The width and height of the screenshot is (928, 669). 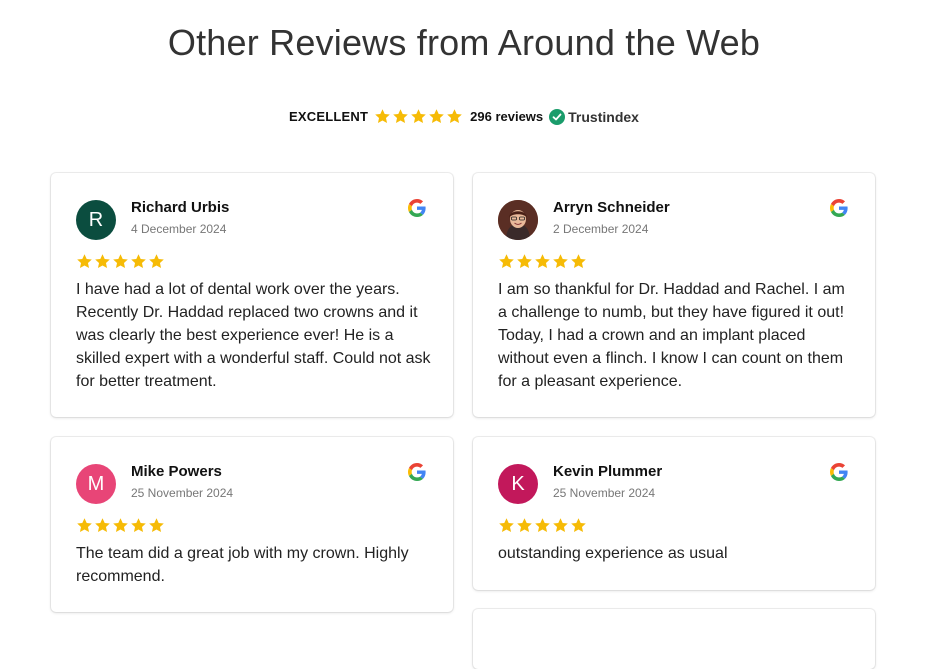 I want to click on avatar: M, so click(x=96, y=484).